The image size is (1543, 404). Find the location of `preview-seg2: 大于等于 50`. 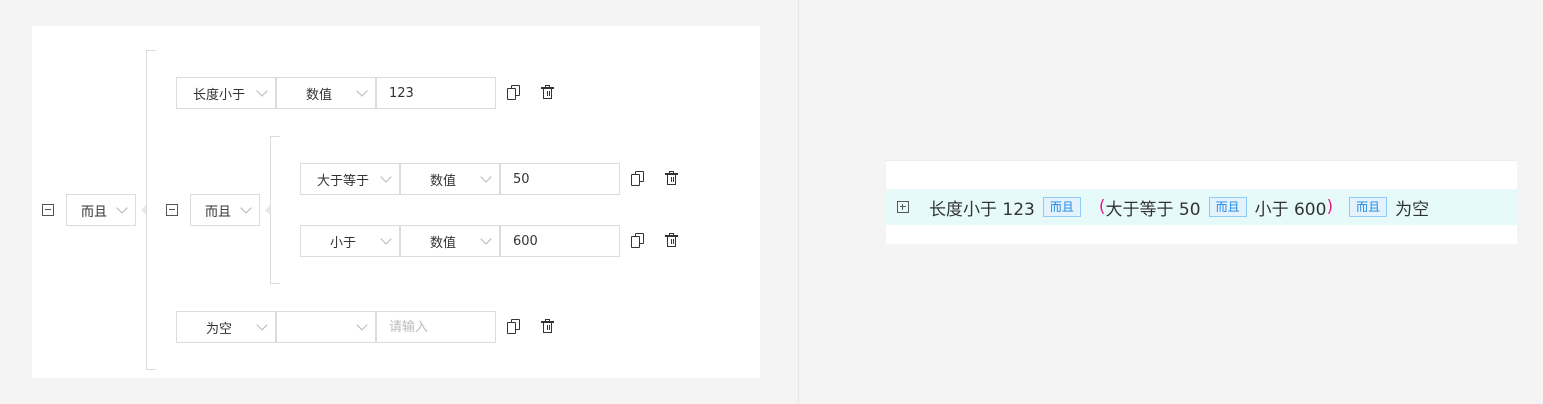

preview-seg2: 大于等于 50 is located at coordinates (1153, 209).